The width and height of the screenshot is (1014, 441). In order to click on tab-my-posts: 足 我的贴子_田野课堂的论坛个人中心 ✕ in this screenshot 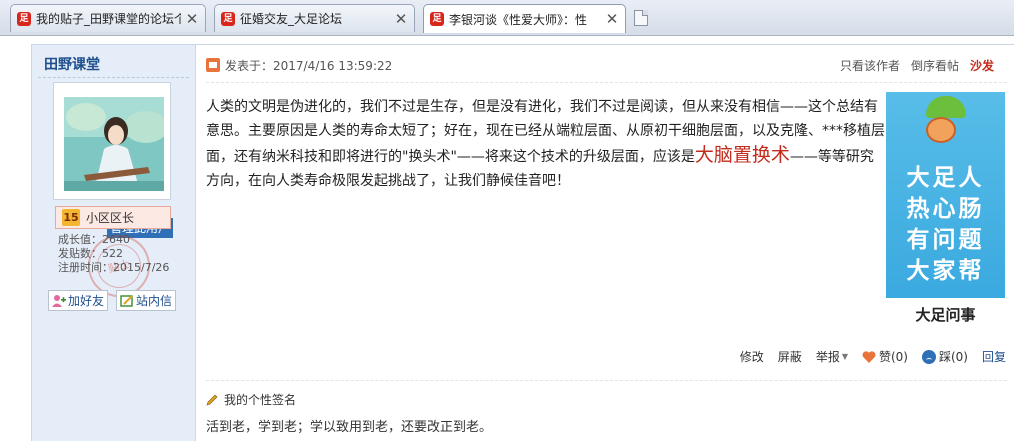, I will do `click(108, 18)`.